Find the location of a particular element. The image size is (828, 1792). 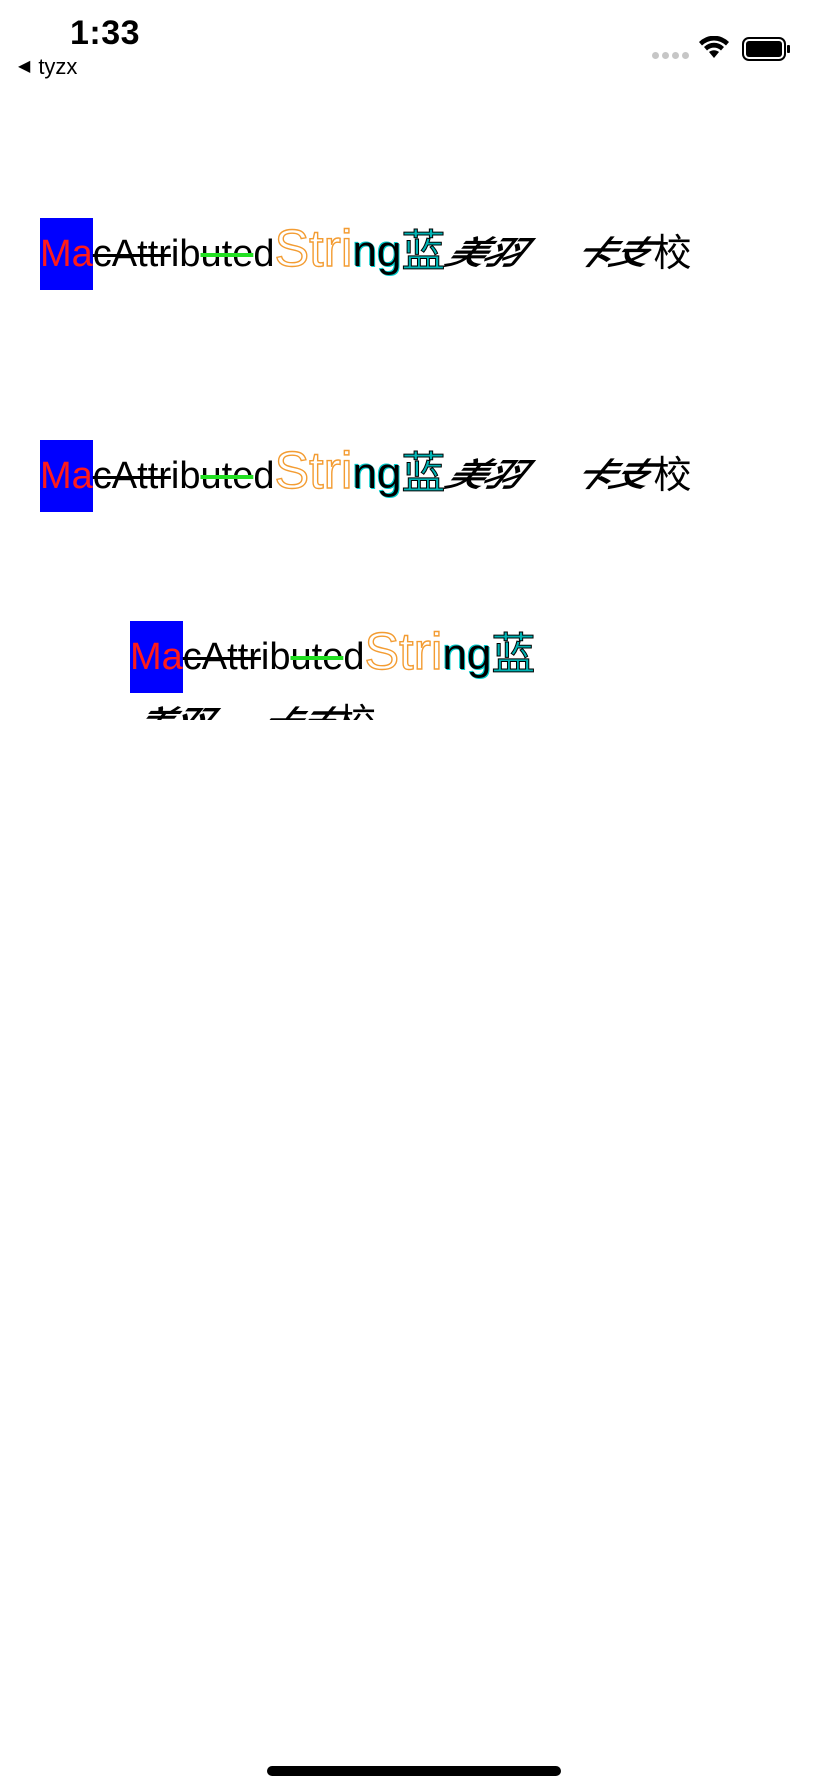

cellular-signal-icon is located at coordinates (670, 55).